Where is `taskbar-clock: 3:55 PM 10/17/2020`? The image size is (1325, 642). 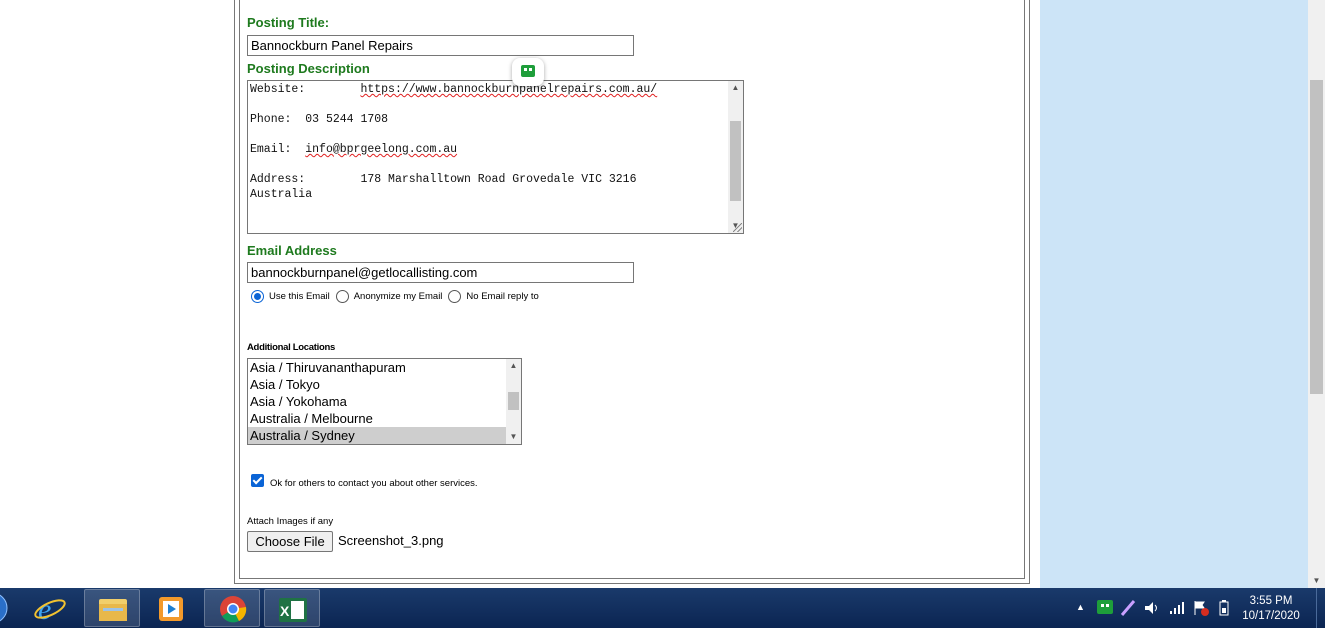
taskbar-clock: 3:55 PM 10/17/2020 is located at coordinates (1271, 609).